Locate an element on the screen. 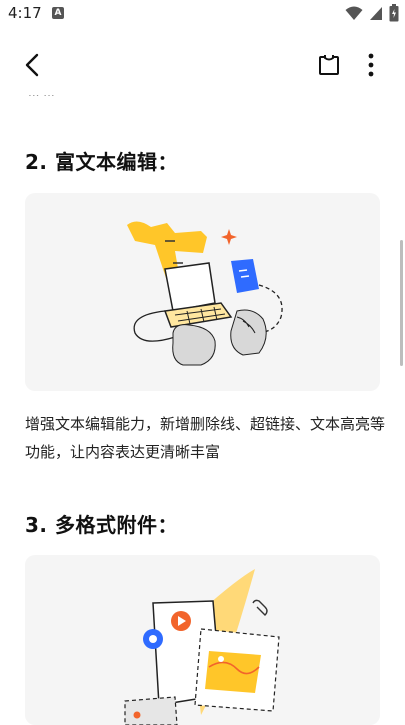  more-vertical-icon is located at coordinates (371, 65).